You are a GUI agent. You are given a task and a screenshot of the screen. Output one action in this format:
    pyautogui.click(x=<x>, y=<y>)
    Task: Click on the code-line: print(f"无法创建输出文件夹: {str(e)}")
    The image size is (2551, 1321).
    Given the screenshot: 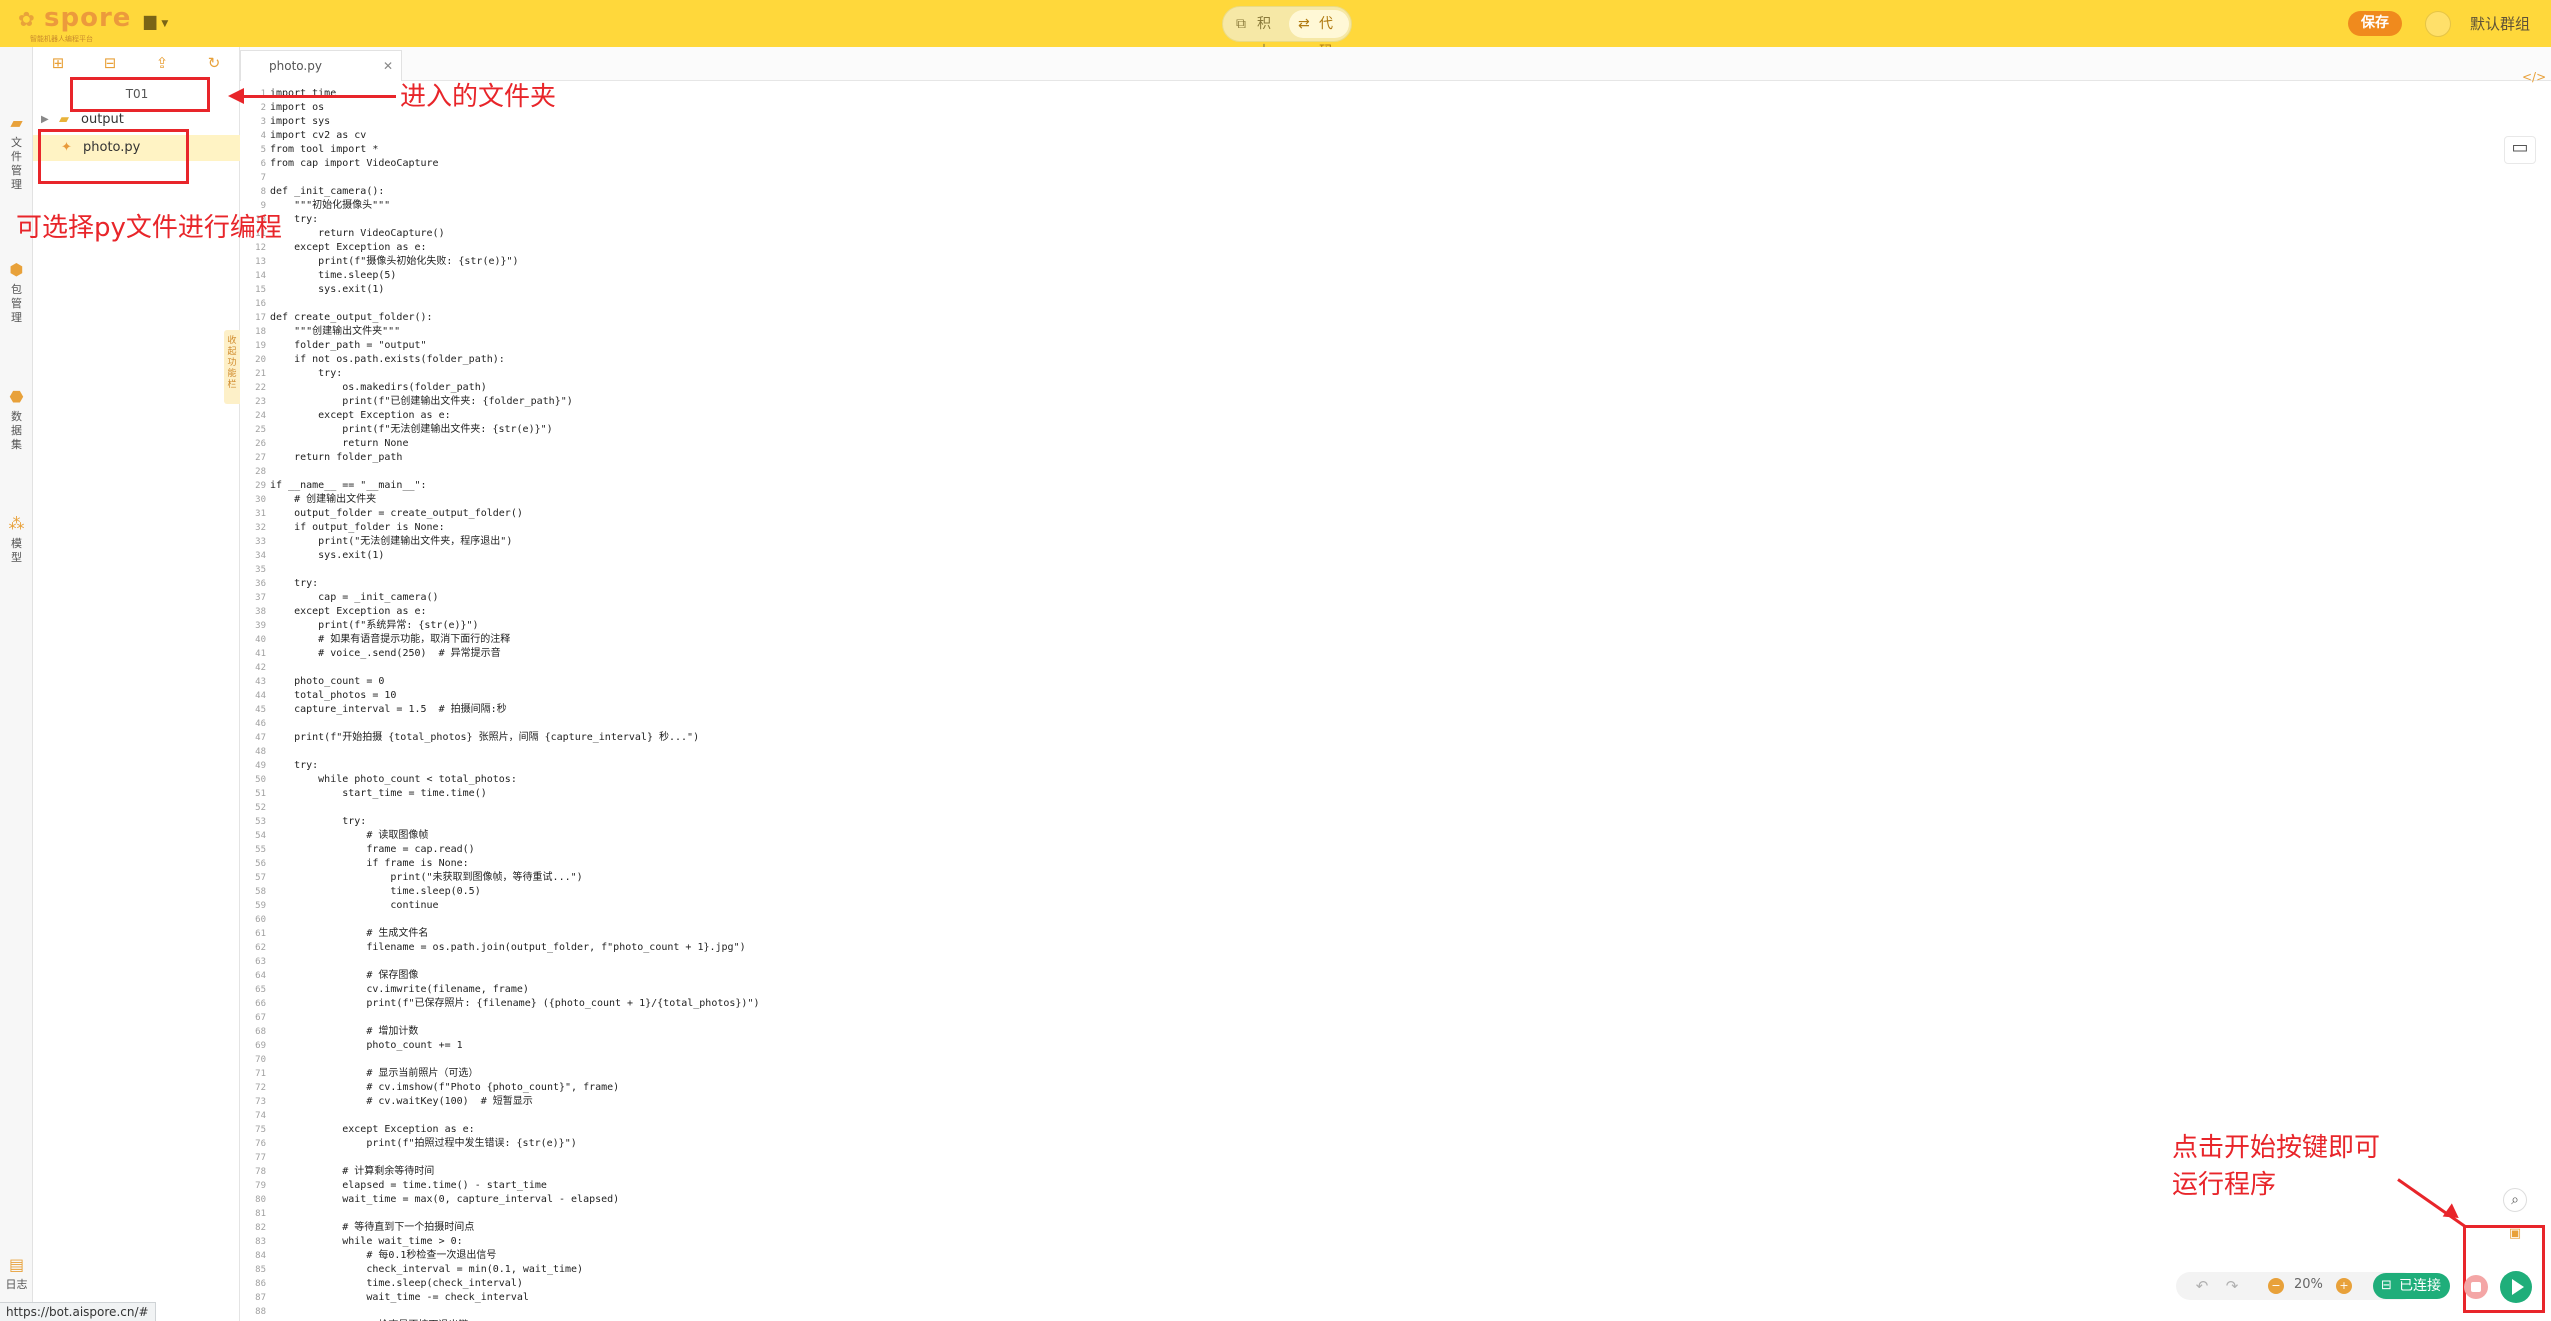 What is the action you would take?
    pyautogui.click(x=515, y=430)
    